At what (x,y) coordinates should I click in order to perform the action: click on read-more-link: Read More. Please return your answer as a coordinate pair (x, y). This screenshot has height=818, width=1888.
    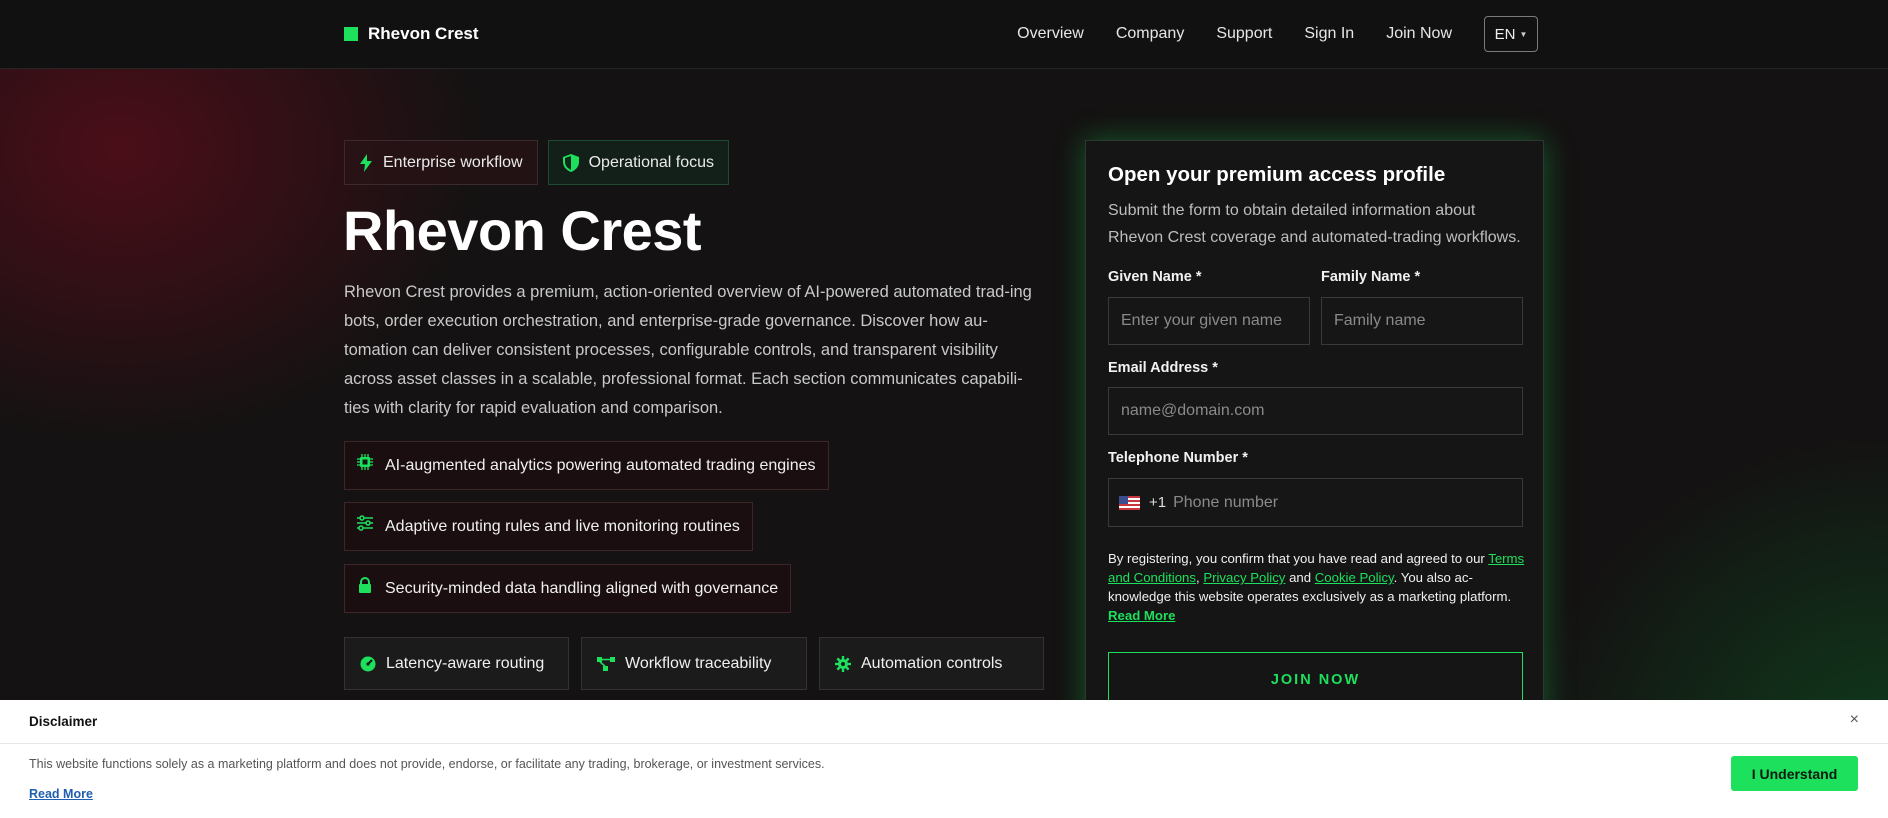
    Looking at the image, I should click on (1141, 615).